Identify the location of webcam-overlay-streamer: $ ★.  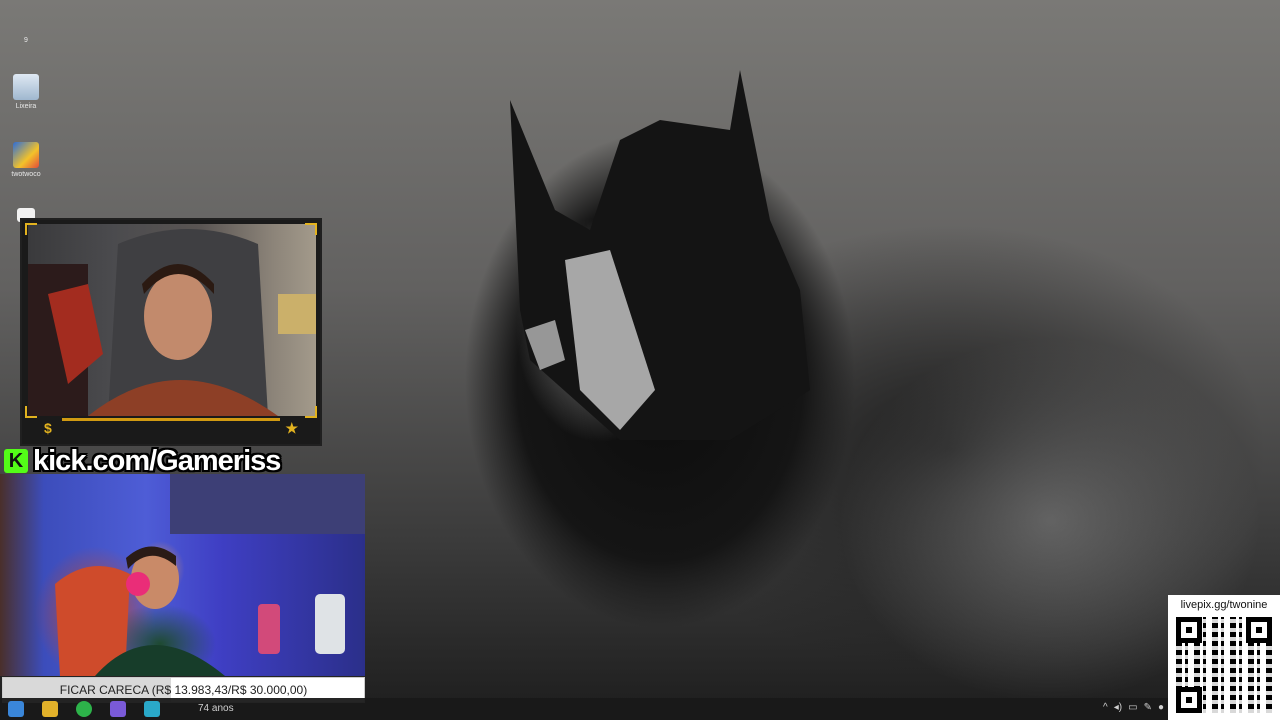
(171, 332).